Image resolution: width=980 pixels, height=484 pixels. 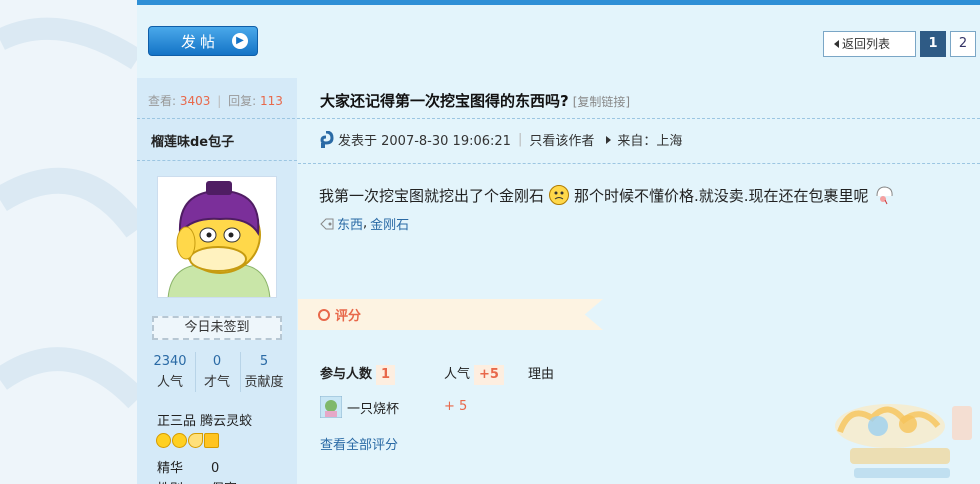 I want to click on only-author-link: 只看该作者, so click(x=561, y=139).